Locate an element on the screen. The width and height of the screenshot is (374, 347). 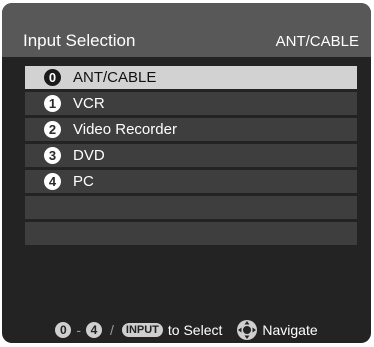
input-item-video-recorder: 2 Video Recorder is located at coordinates (191, 129).